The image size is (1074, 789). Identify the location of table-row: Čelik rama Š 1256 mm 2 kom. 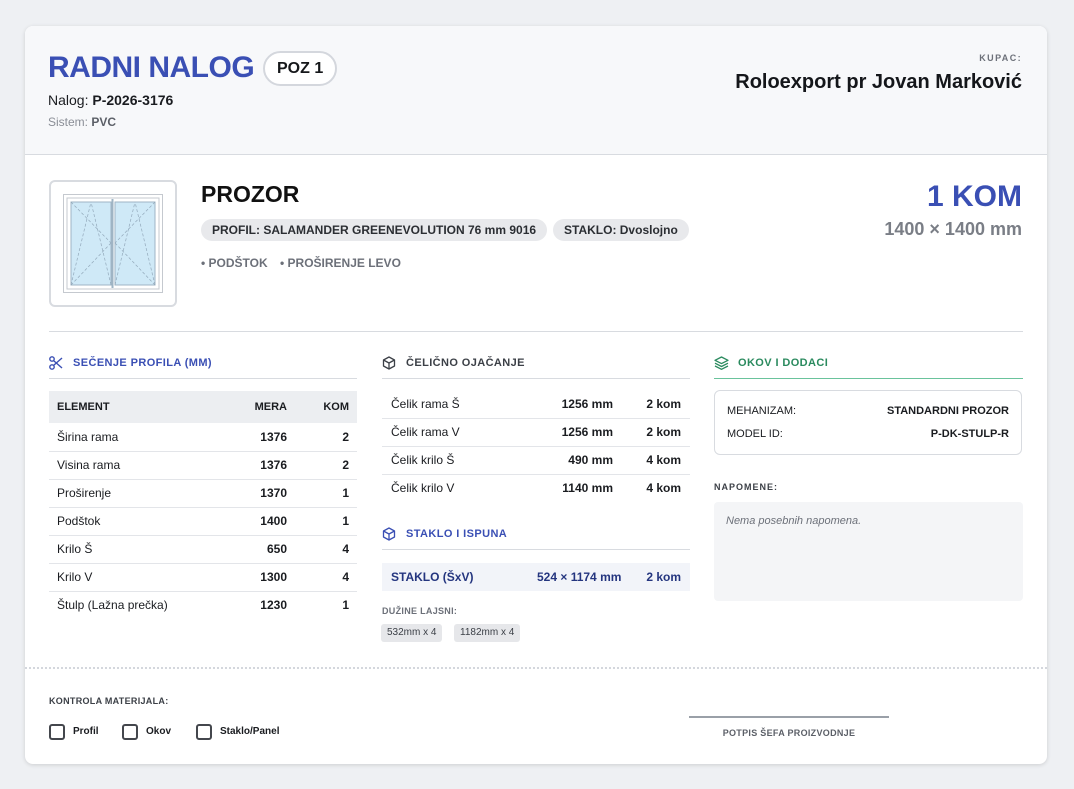
(536, 404).